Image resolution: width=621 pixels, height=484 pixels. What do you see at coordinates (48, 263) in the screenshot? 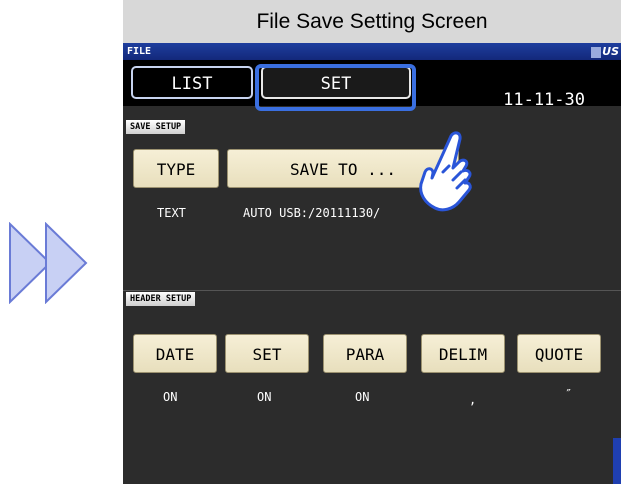
I see `double-chevron-right-icon` at bounding box center [48, 263].